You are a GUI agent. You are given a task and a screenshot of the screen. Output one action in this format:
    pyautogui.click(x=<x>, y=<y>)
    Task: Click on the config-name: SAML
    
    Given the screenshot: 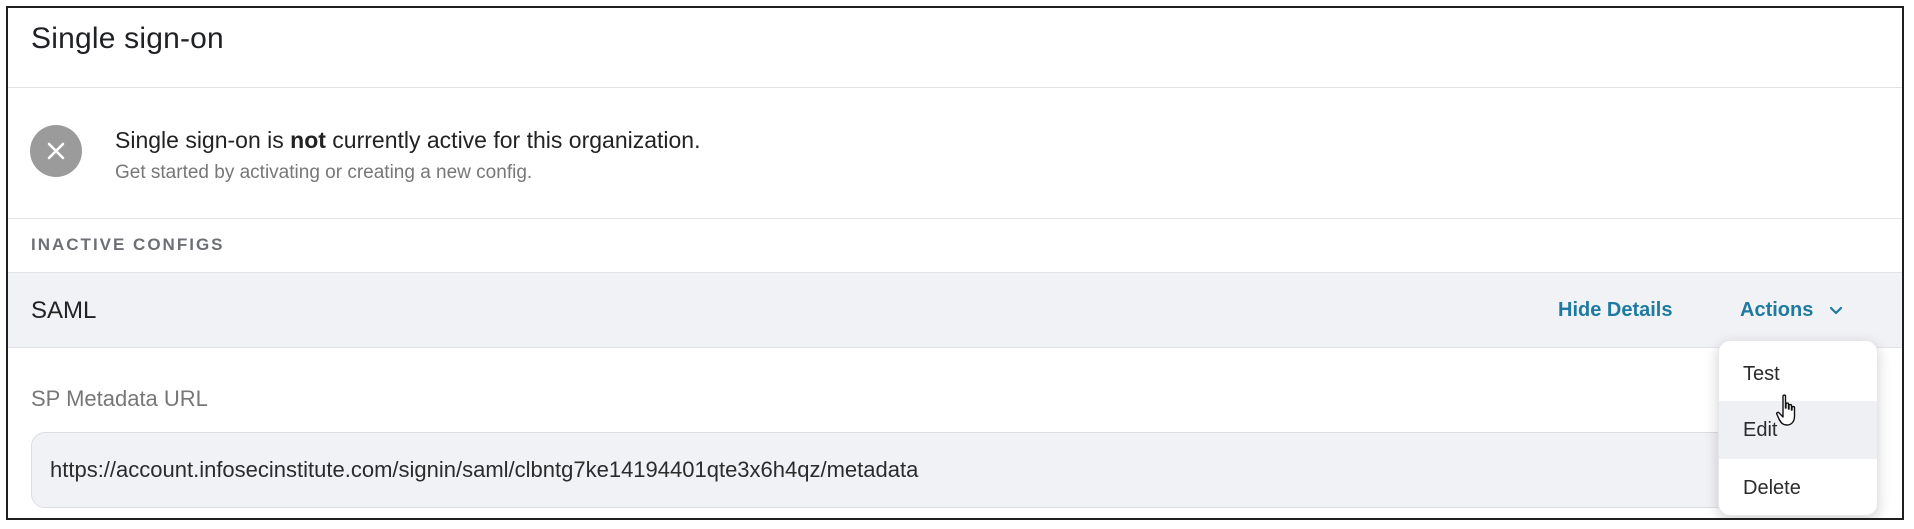 What is the action you would take?
    pyautogui.click(x=64, y=310)
    